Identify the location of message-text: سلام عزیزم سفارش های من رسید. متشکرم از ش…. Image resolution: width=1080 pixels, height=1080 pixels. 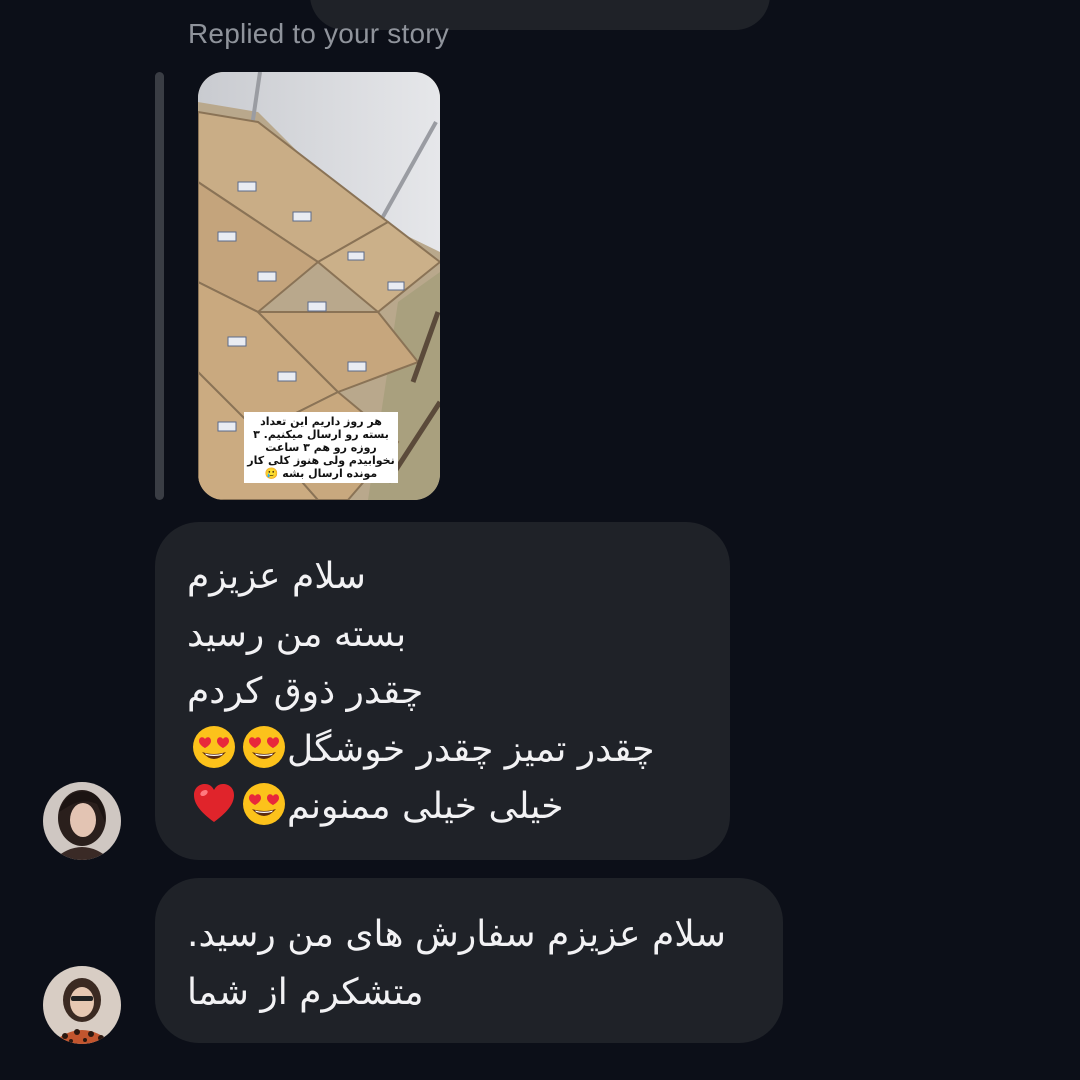
(456, 964).